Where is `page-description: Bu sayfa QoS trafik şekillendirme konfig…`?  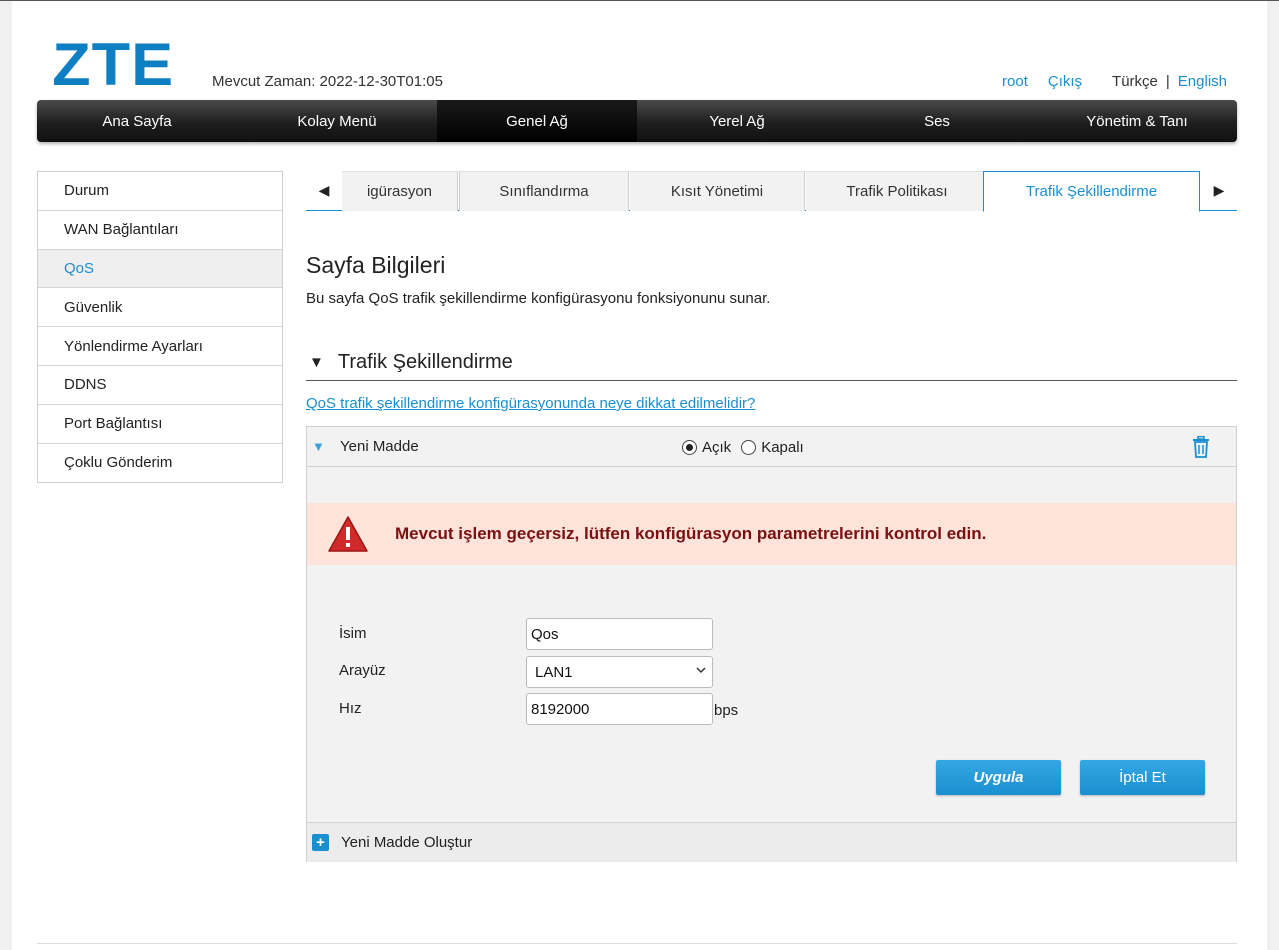 page-description: Bu sayfa QoS trafik şekillendirme konfig… is located at coordinates (538, 298).